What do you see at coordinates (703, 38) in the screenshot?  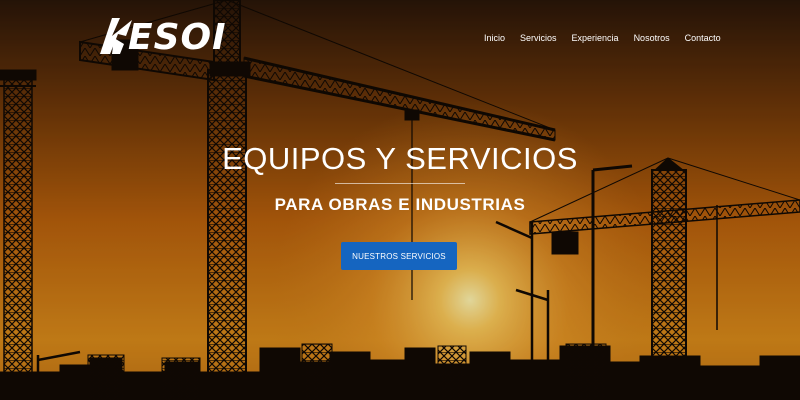 I see `nav-item-contacto: Contacto` at bounding box center [703, 38].